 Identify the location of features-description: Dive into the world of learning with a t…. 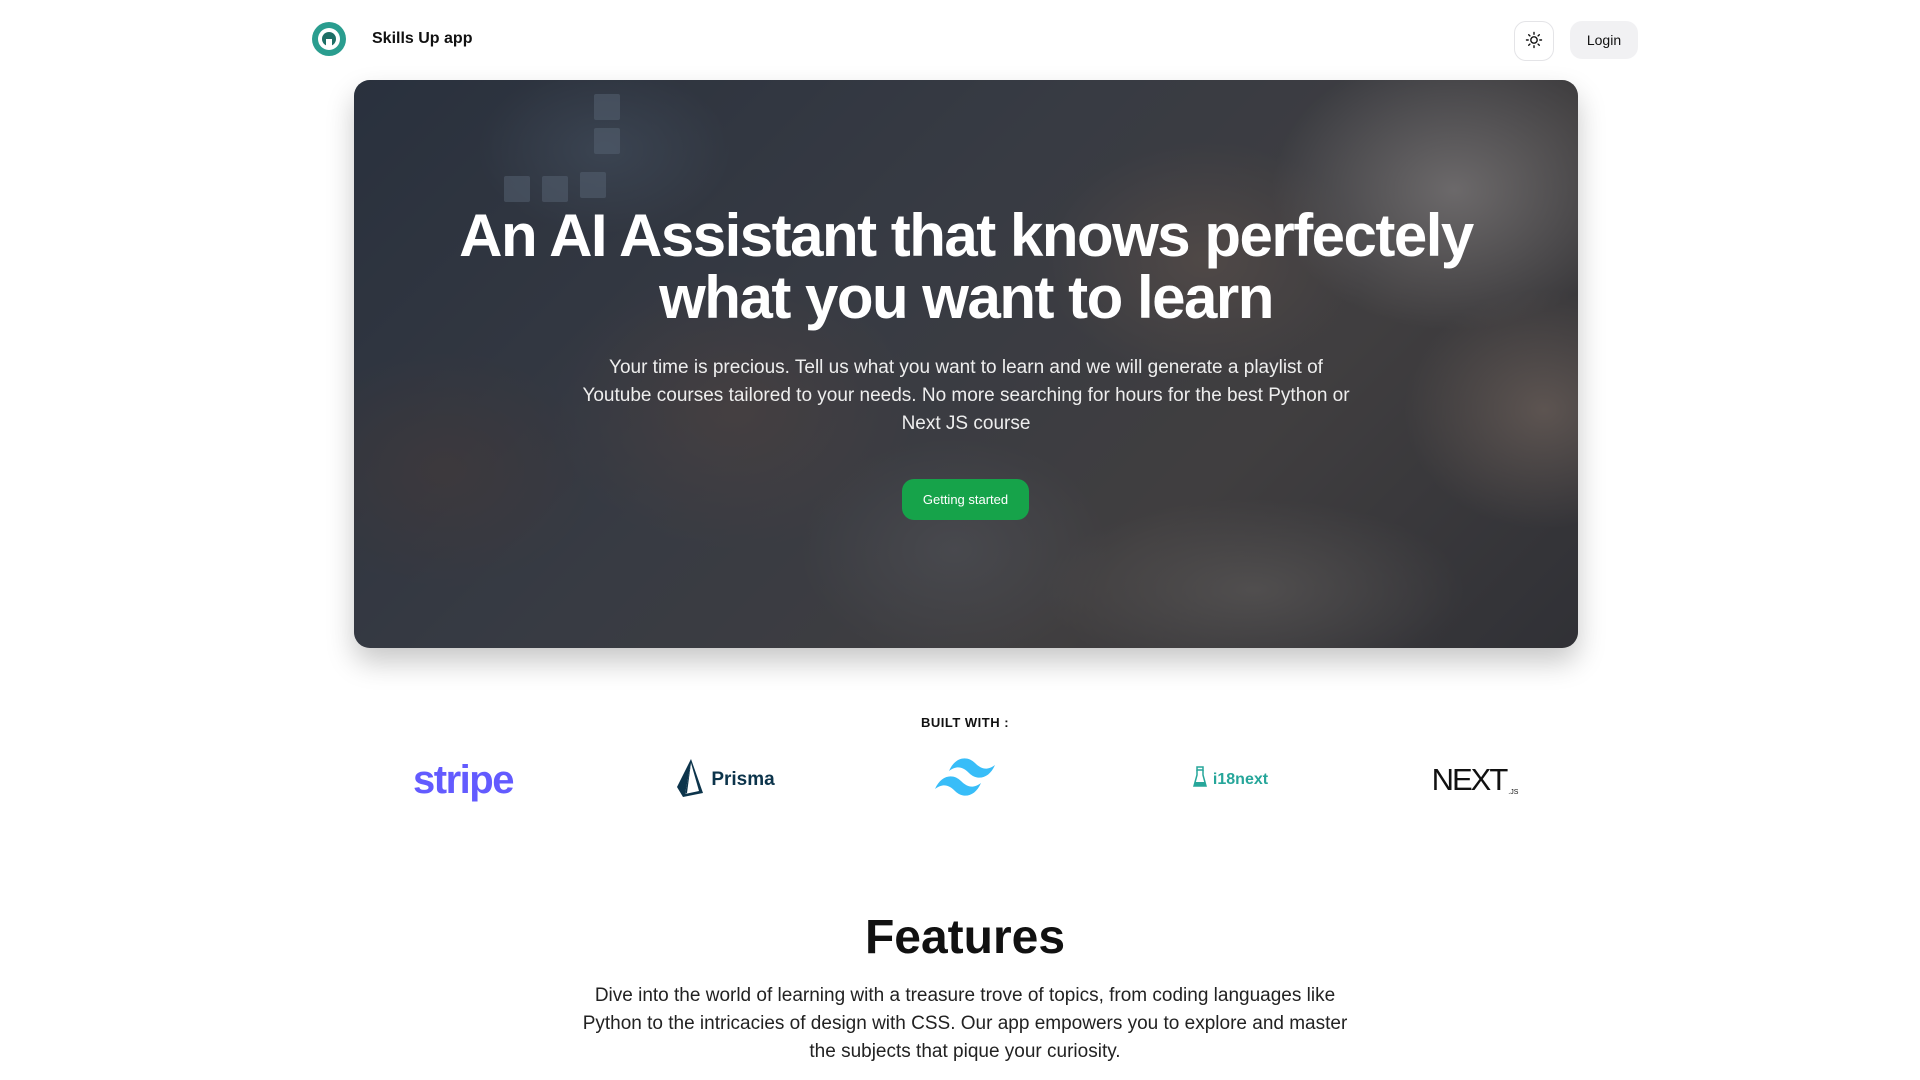
(965, 1023).